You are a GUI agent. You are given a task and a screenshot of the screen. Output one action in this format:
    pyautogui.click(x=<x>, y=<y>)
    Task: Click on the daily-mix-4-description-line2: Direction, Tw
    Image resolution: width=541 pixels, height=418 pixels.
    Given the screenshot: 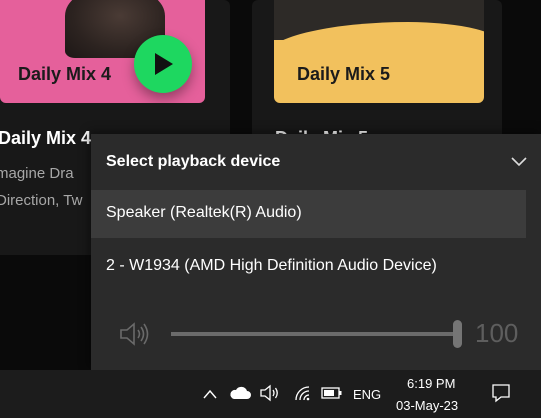 What is the action you would take?
    pyautogui.click(x=41, y=200)
    